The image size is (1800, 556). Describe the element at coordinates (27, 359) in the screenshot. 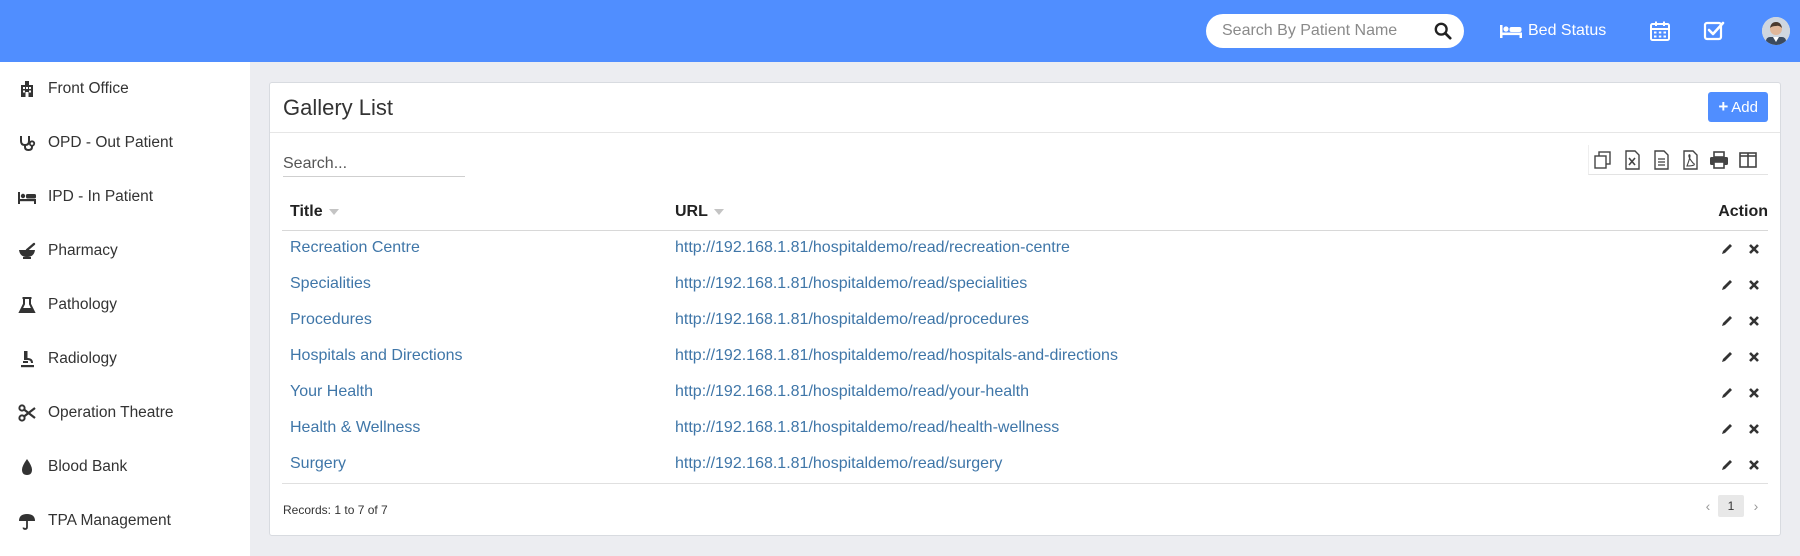

I see `microscope-icon` at that location.